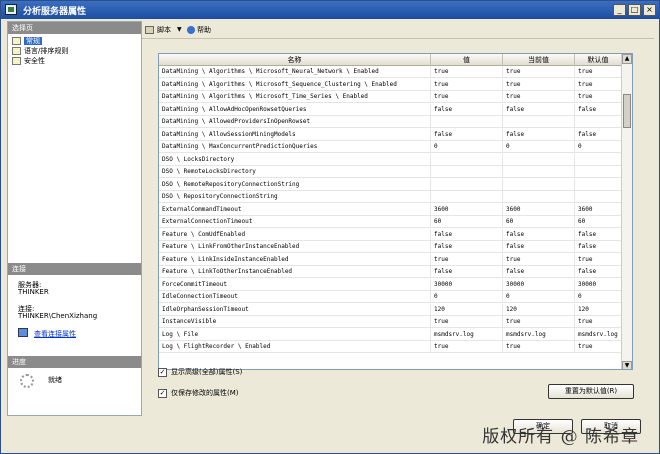 Image resolution: width=660 pixels, height=454 pixels. I want to click on cell-value: 3600, so click(467, 209).